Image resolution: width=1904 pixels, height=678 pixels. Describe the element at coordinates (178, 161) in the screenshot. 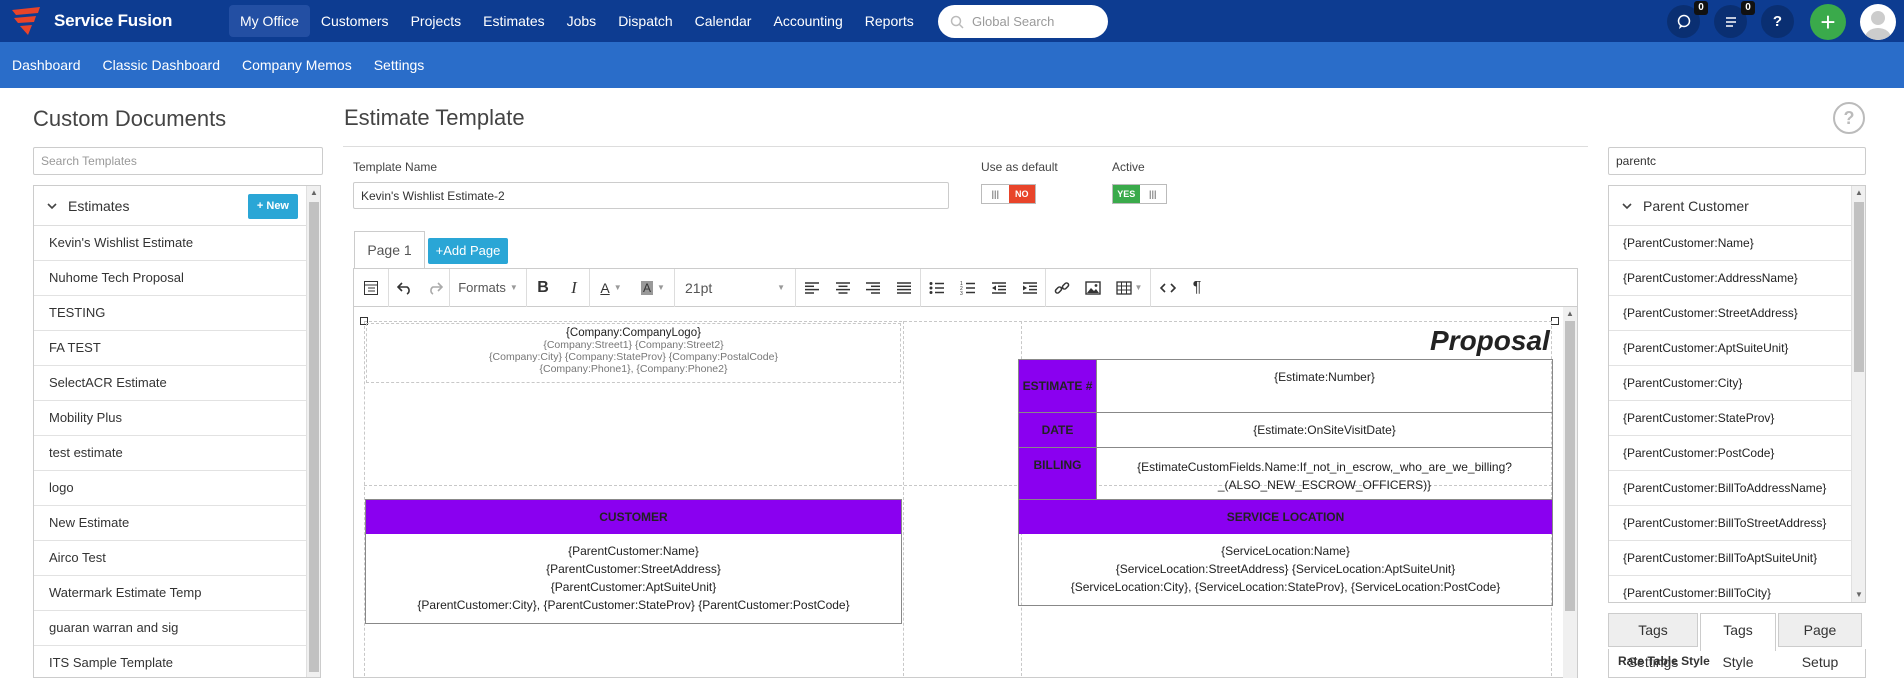

I see `search-templates-input: Search Templates` at that location.